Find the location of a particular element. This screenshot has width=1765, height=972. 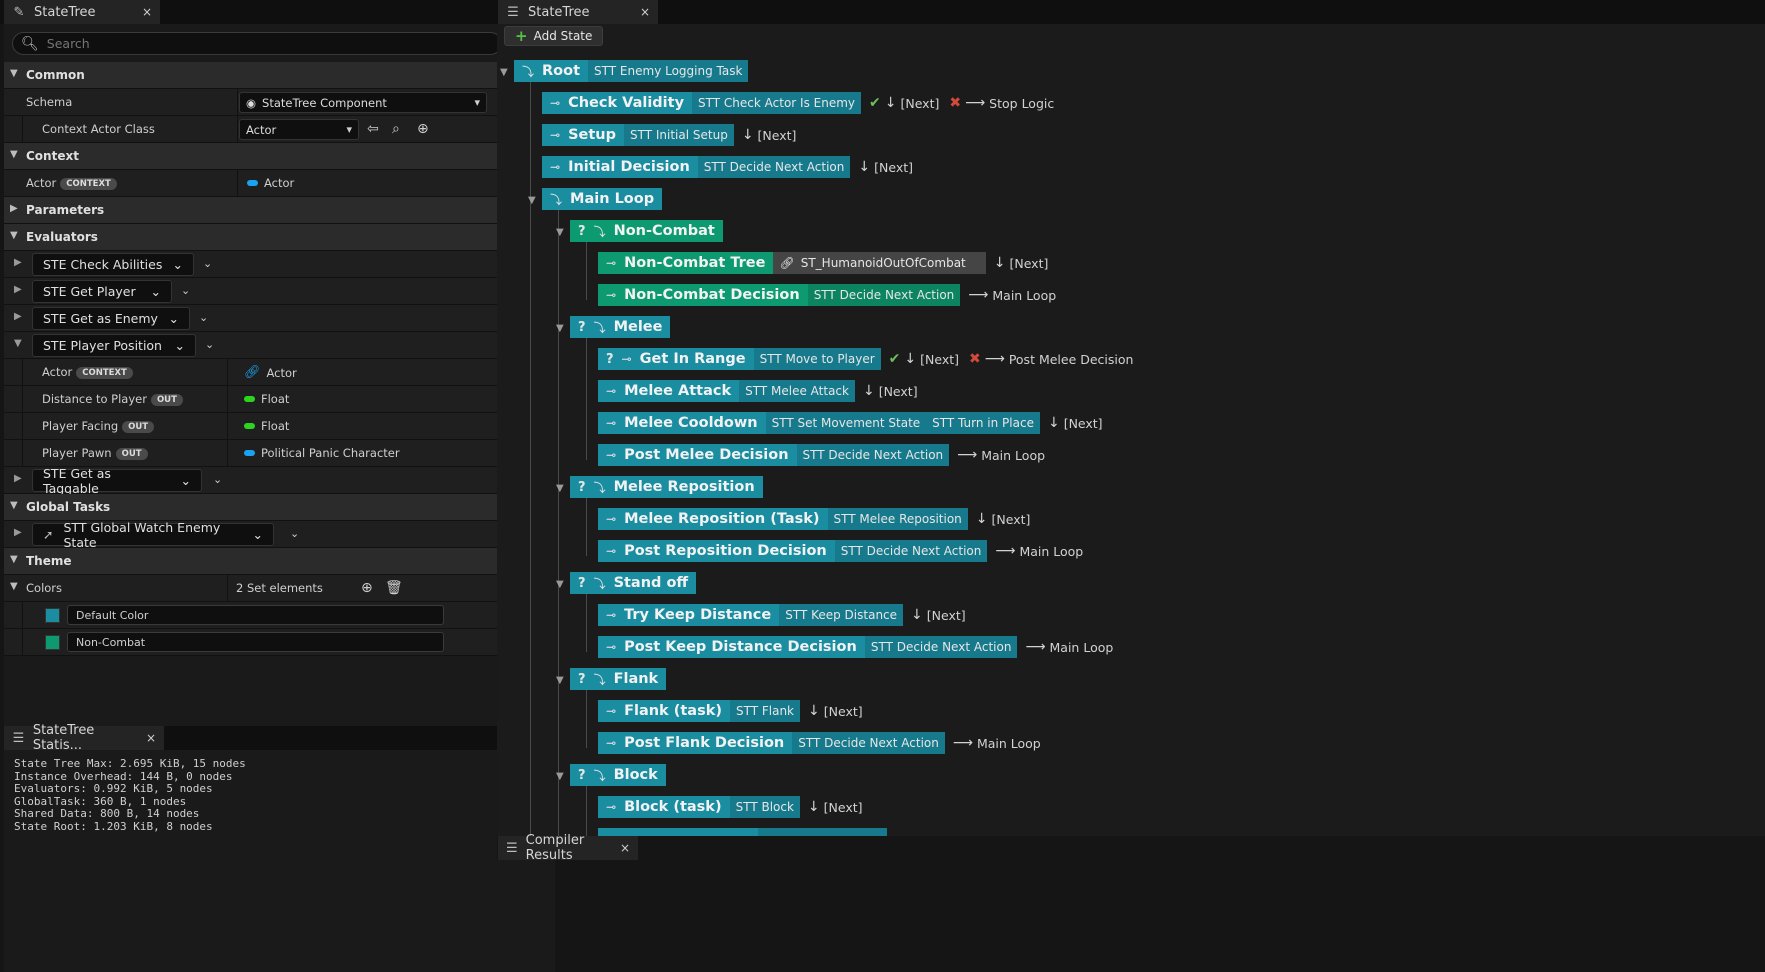

tab-details-statetree: ✎ StateTree × is located at coordinates (82, 12).